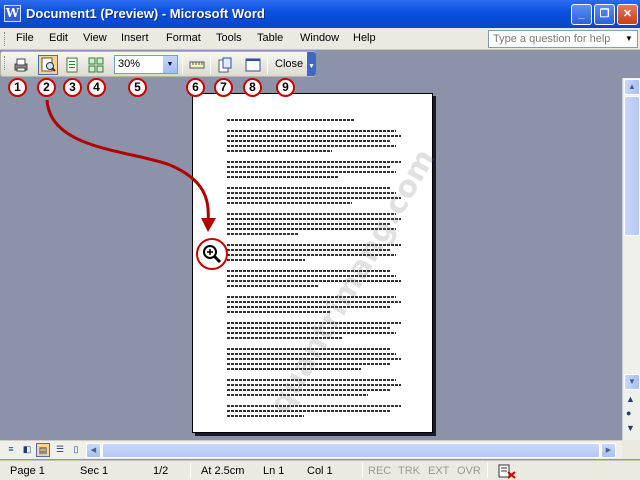 The height and width of the screenshot is (480, 640). I want to click on vertical-scrollbar: ▲ ▼ ▲ ● ▼, so click(631, 259).